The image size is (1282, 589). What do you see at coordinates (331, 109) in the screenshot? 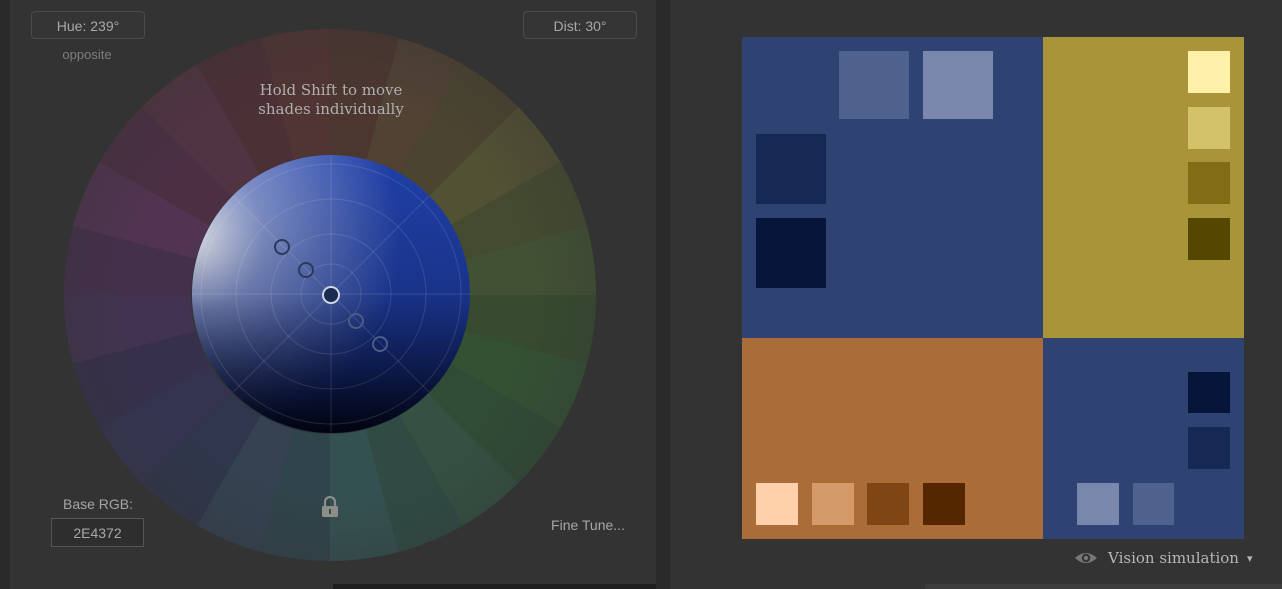
I see `shift-hint-line-2: shades individually` at bounding box center [331, 109].